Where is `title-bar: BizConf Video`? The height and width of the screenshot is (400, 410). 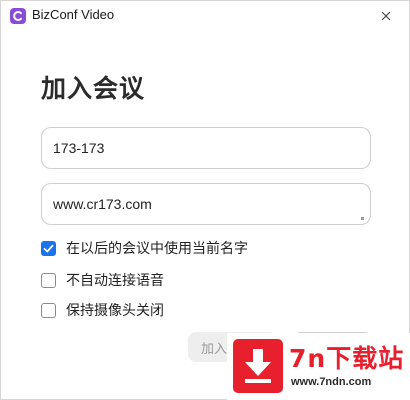 title-bar: BizConf Video is located at coordinates (205, 16).